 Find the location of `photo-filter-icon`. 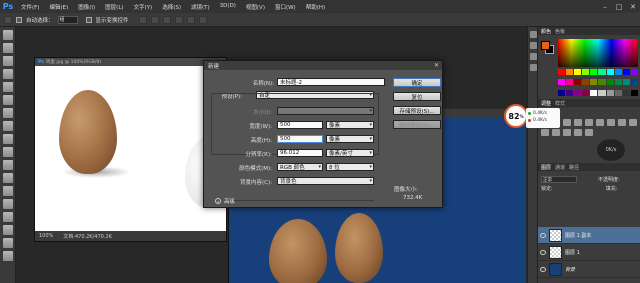

photo-filter-icon is located at coordinates (633, 122).